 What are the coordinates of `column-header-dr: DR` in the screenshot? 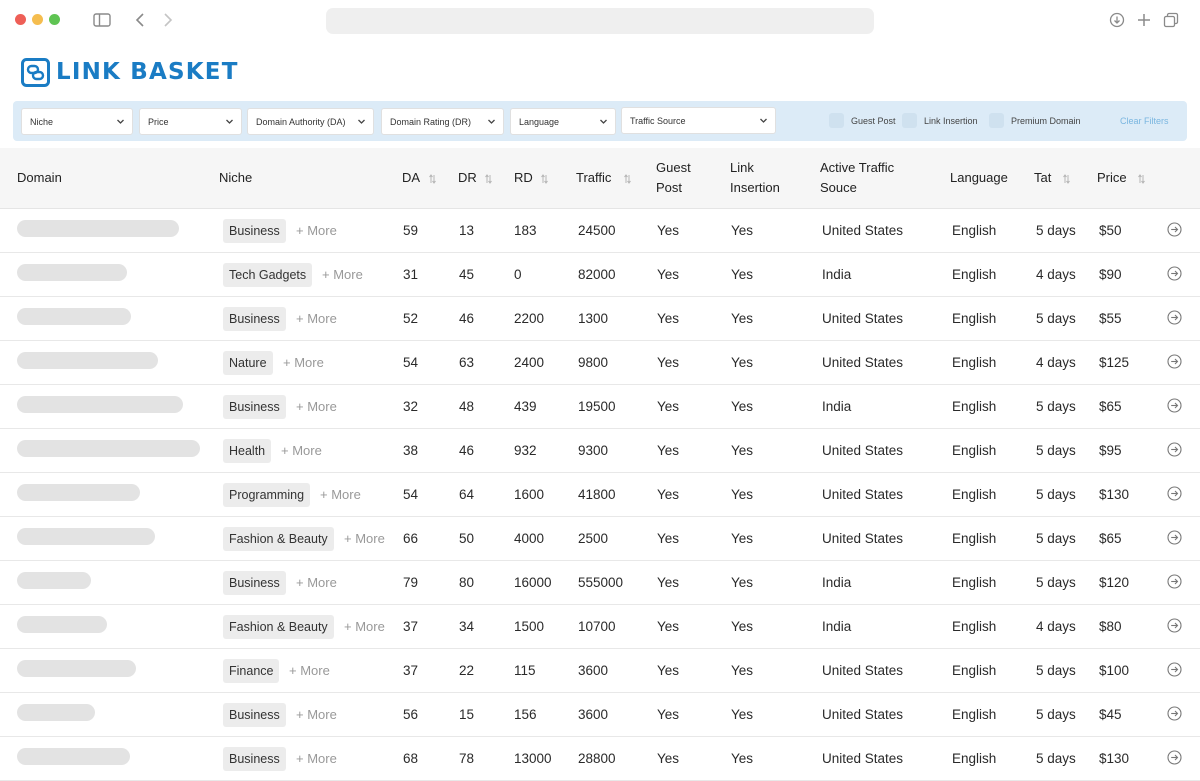 It's located at (467, 178).